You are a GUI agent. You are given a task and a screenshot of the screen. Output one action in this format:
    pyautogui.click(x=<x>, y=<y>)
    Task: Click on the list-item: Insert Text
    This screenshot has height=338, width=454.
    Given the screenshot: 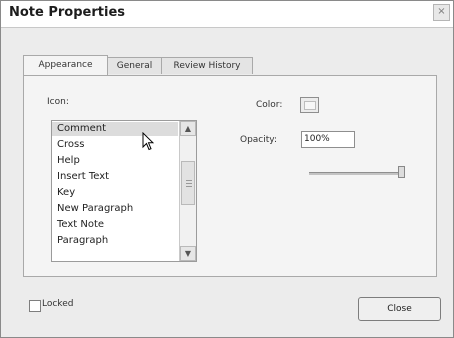 What is the action you would take?
    pyautogui.click(x=83, y=176)
    